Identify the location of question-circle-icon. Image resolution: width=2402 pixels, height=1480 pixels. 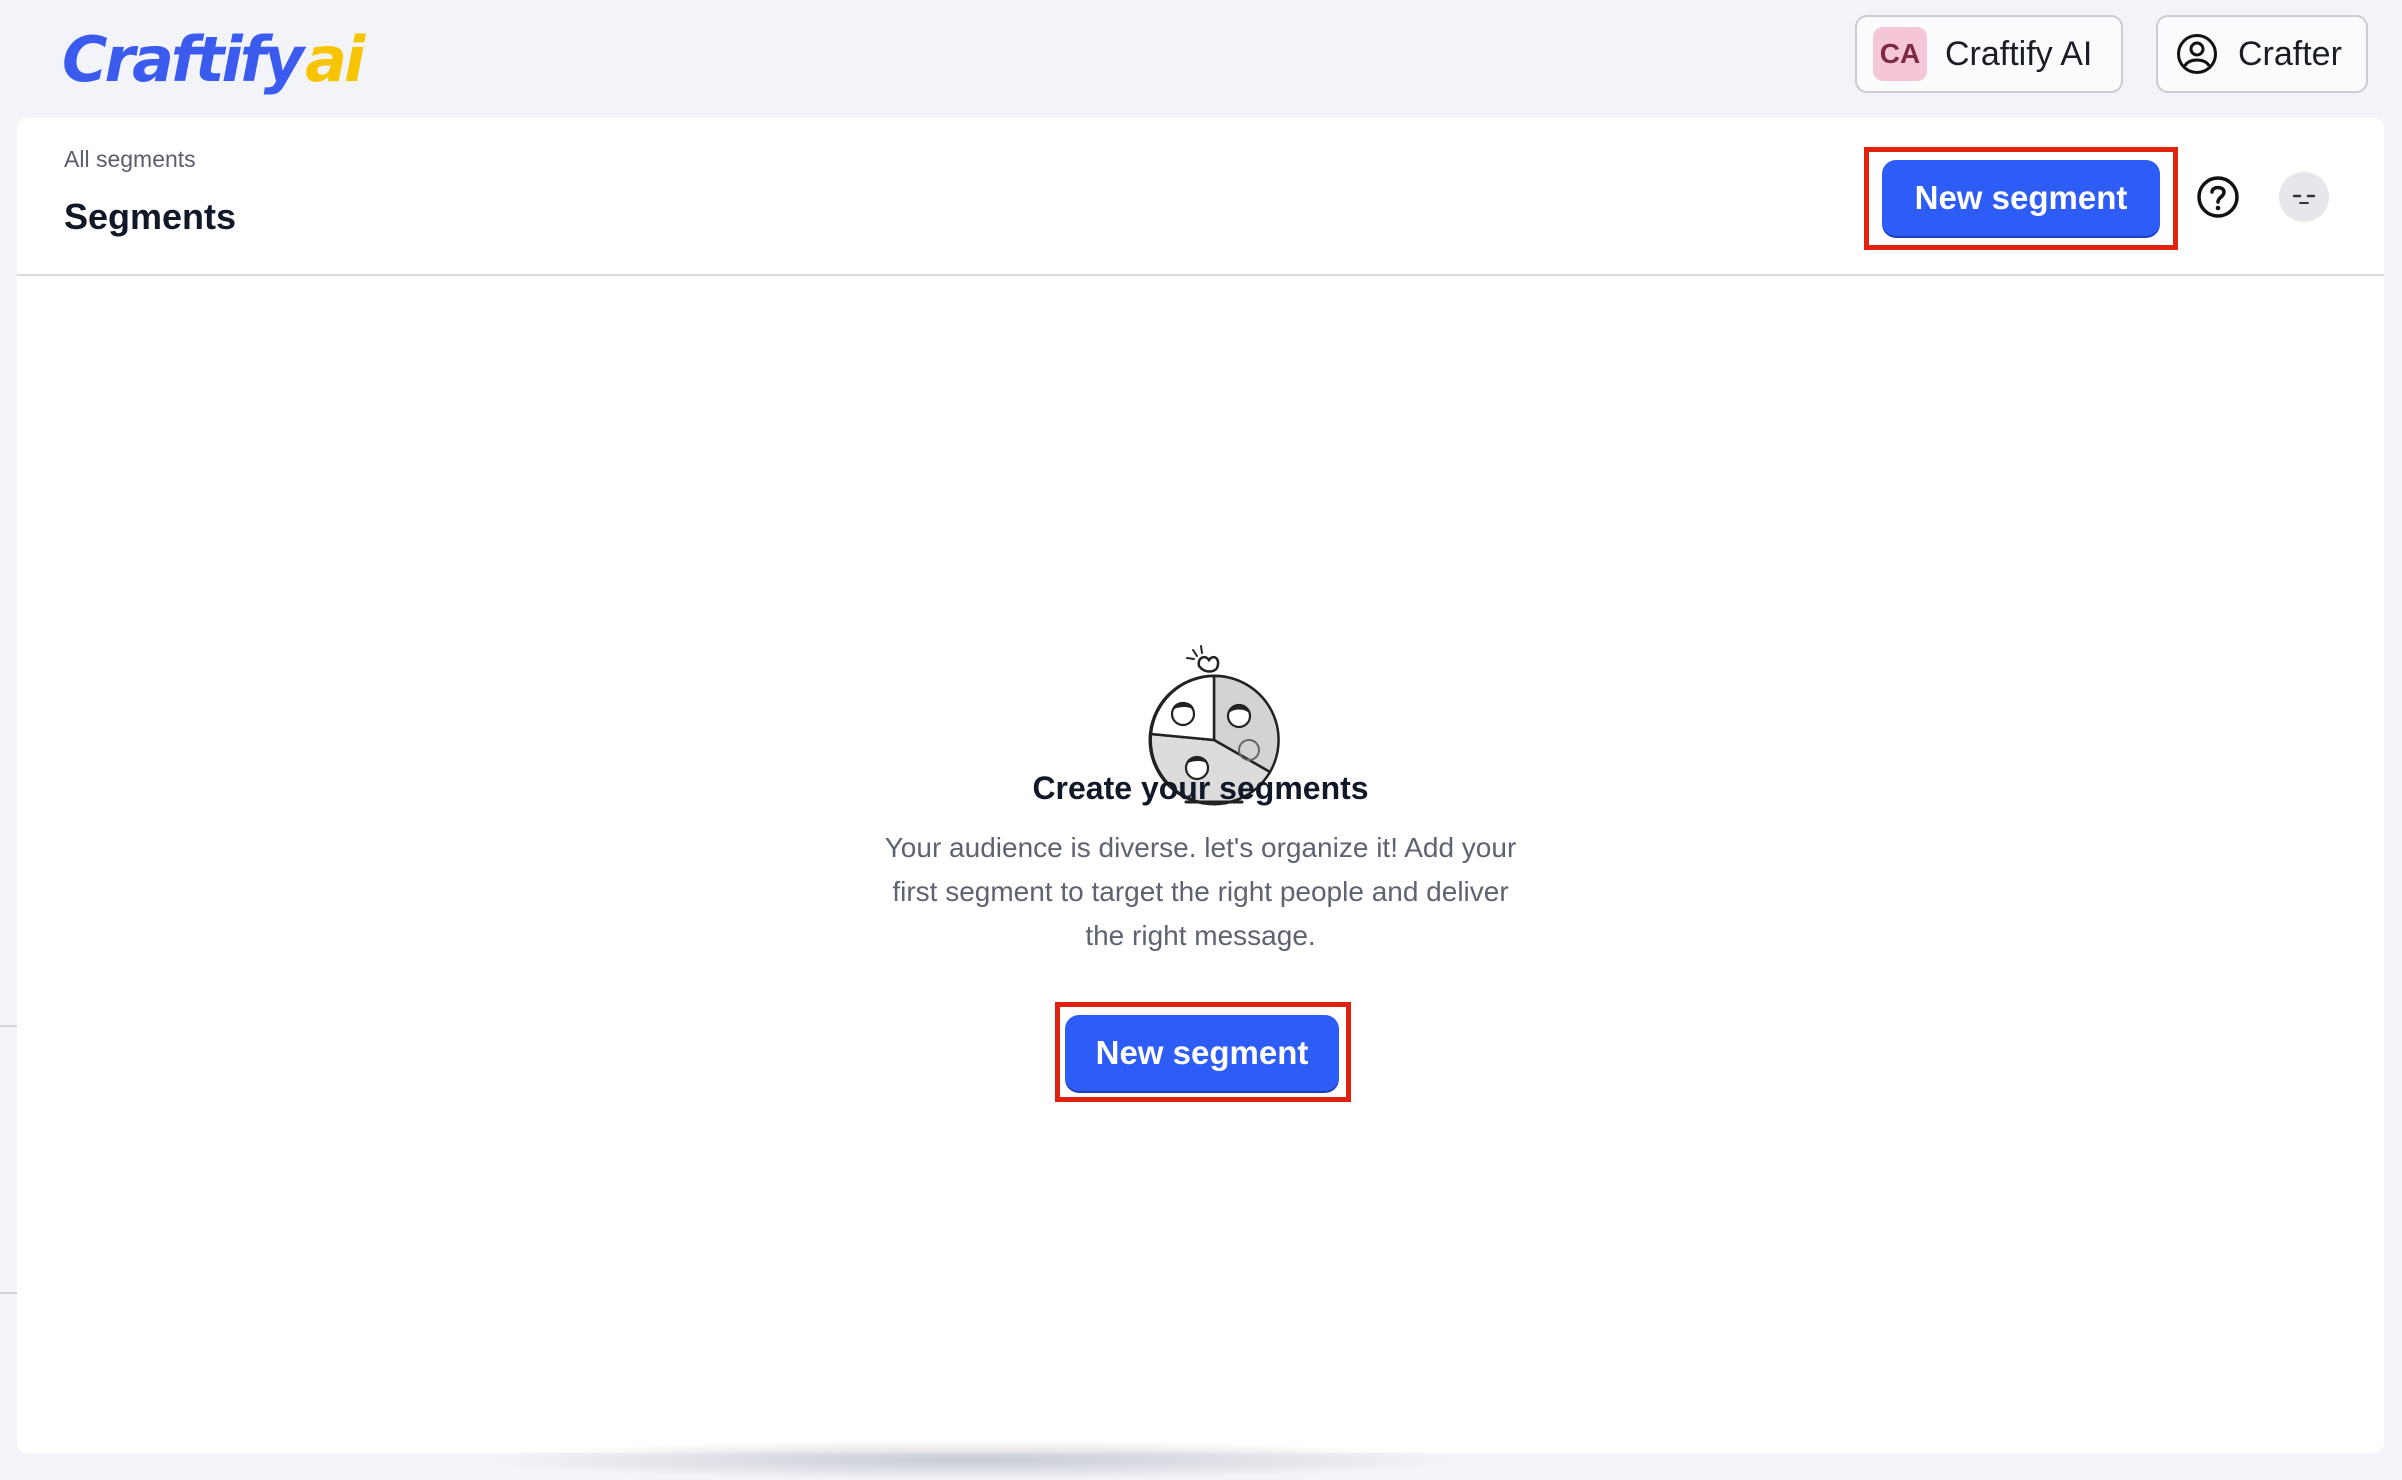
(2218, 197).